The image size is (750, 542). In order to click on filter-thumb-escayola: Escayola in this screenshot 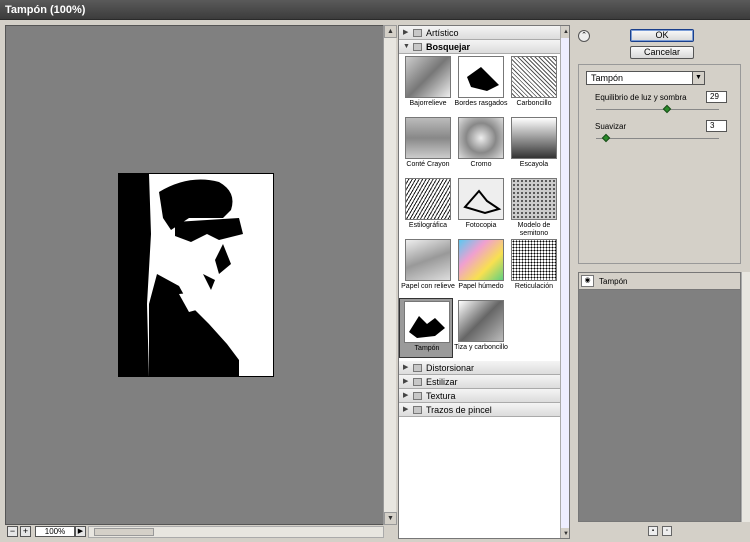, I will do `click(534, 145)`.